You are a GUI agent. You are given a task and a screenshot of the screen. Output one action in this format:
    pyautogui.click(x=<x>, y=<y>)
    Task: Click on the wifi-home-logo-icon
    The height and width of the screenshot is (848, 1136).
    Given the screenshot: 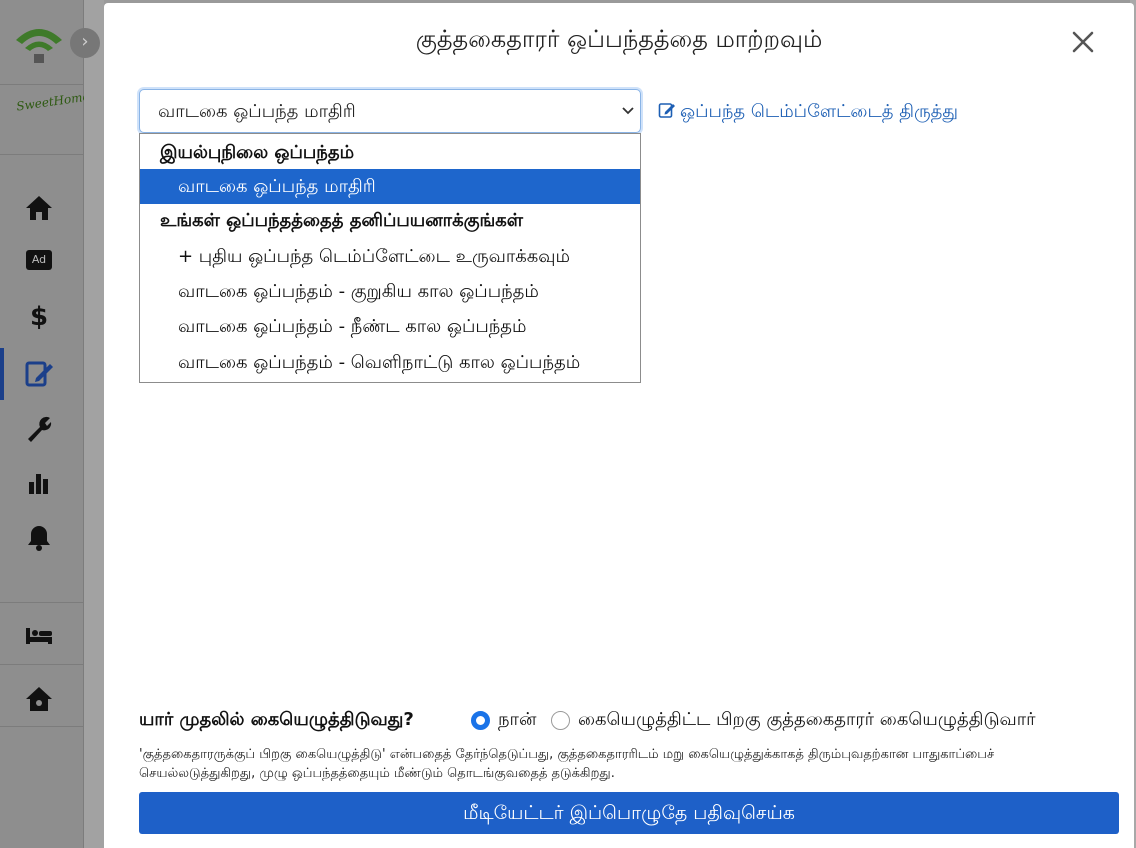 What is the action you would take?
    pyautogui.click(x=39, y=46)
    